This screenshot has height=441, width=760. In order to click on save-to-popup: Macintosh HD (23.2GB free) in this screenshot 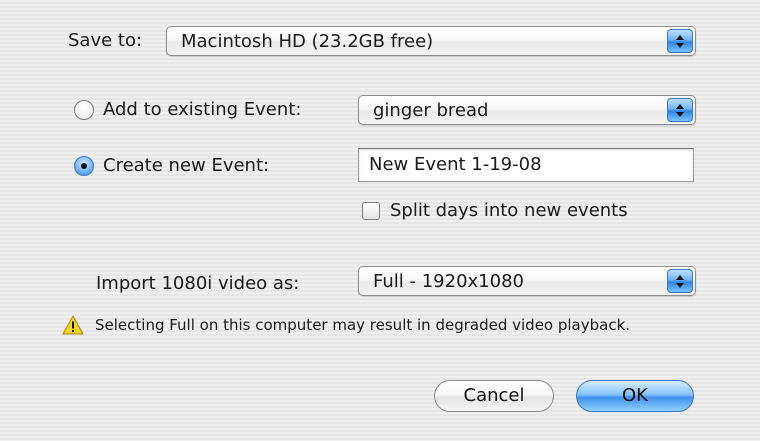, I will do `click(431, 41)`.